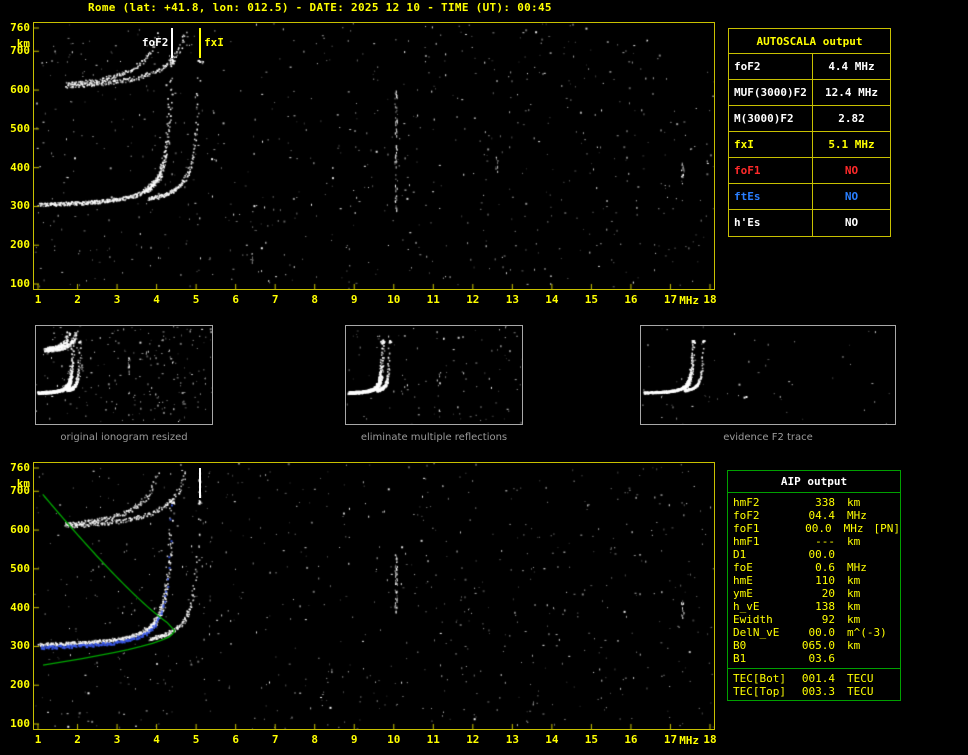 The height and width of the screenshot is (755, 968). I want to click on aip-separator, so click(814, 668).